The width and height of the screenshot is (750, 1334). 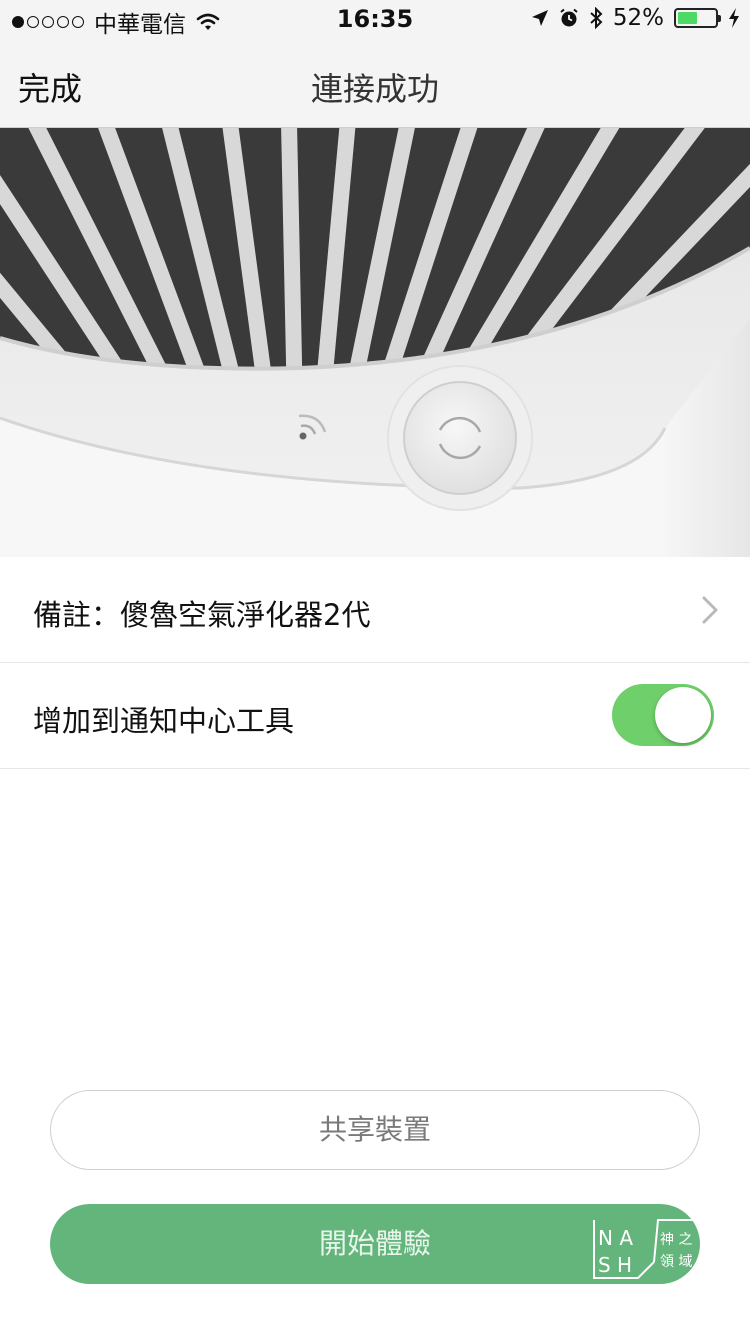 What do you see at coordinates (375, 20) in the screenshot?
I see `status-bar: 中華電信 16:35 52%` at bounding box center [375, 20].